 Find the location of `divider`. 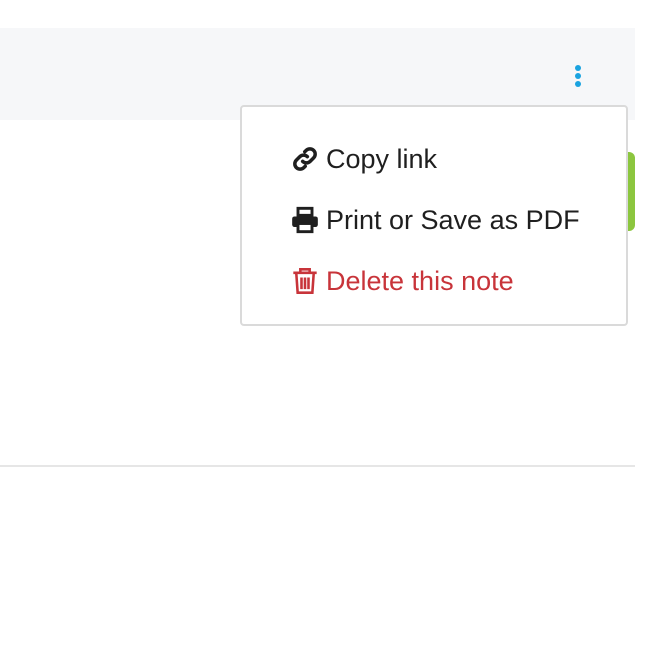

divider is located at coordinates (317, 466).